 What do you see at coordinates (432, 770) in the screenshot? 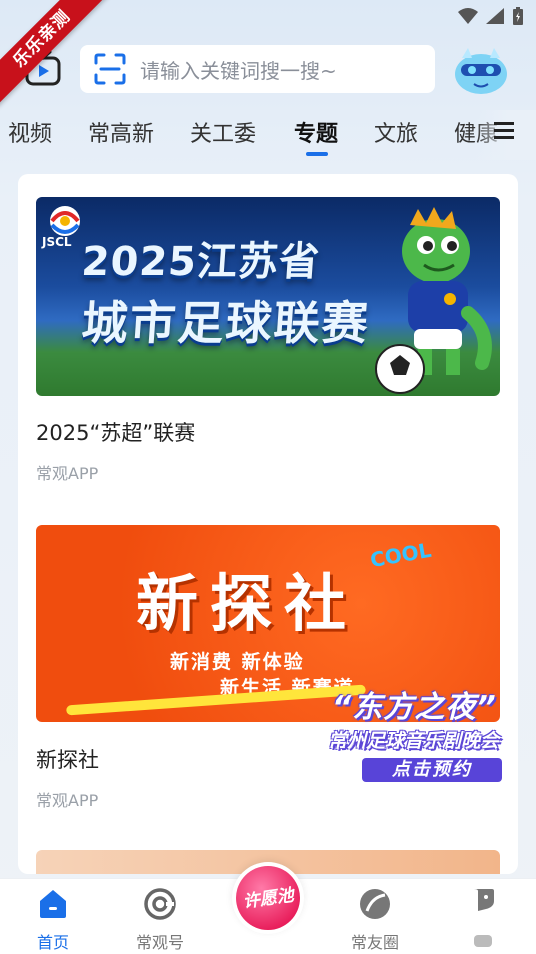
I see `book-now-button: 点击预约` at bounding box center [432, 770].